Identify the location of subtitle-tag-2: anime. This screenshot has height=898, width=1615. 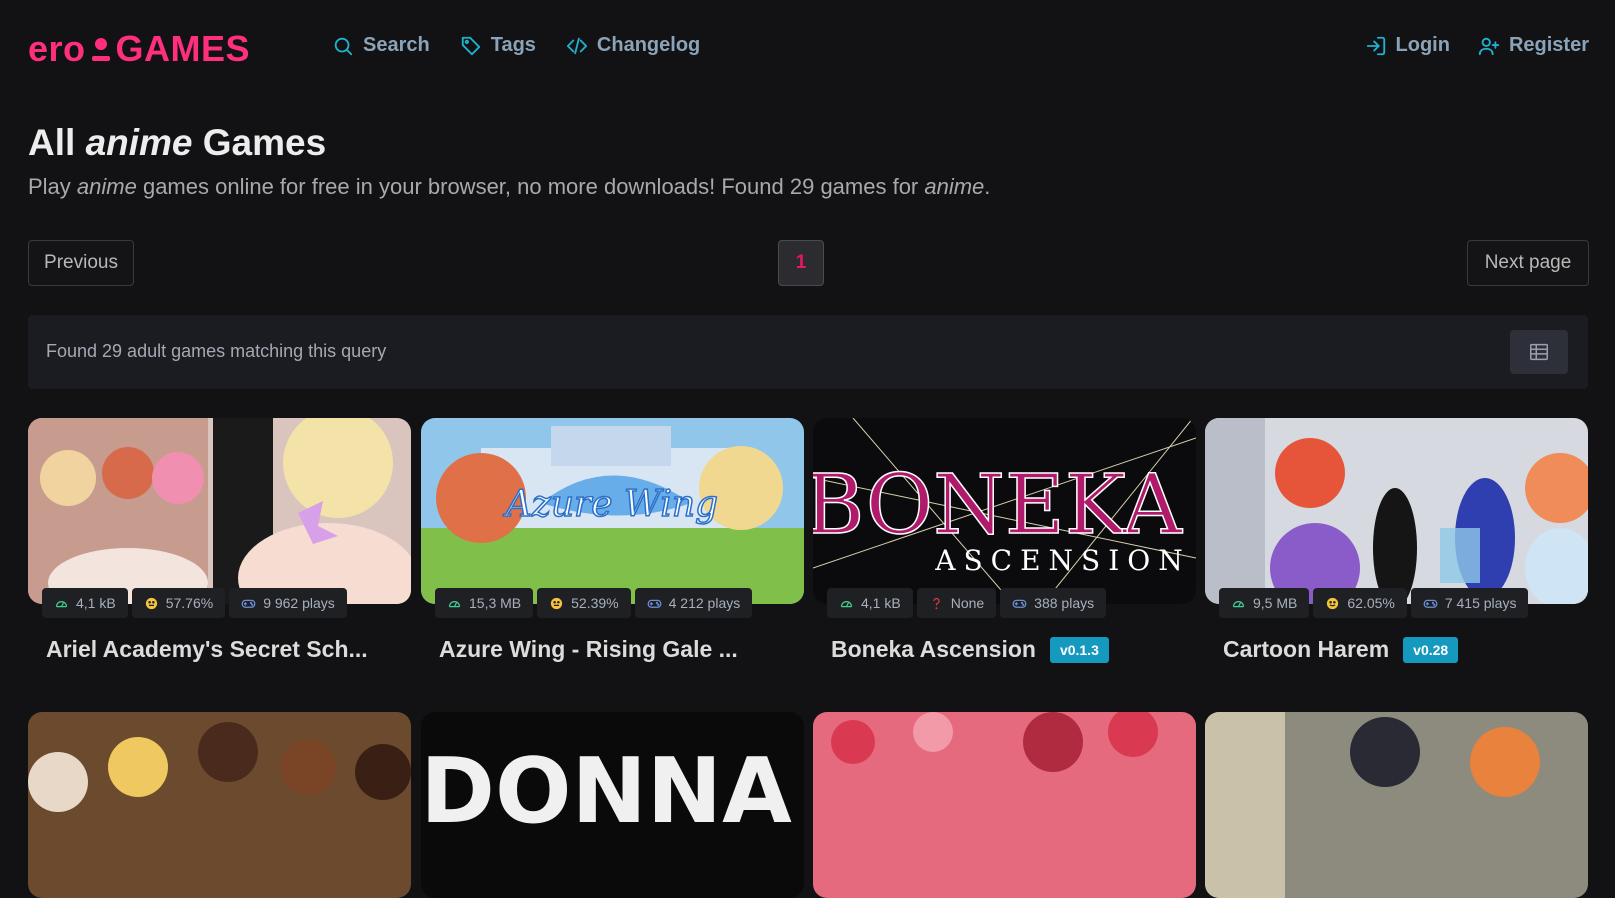
(954, 186).